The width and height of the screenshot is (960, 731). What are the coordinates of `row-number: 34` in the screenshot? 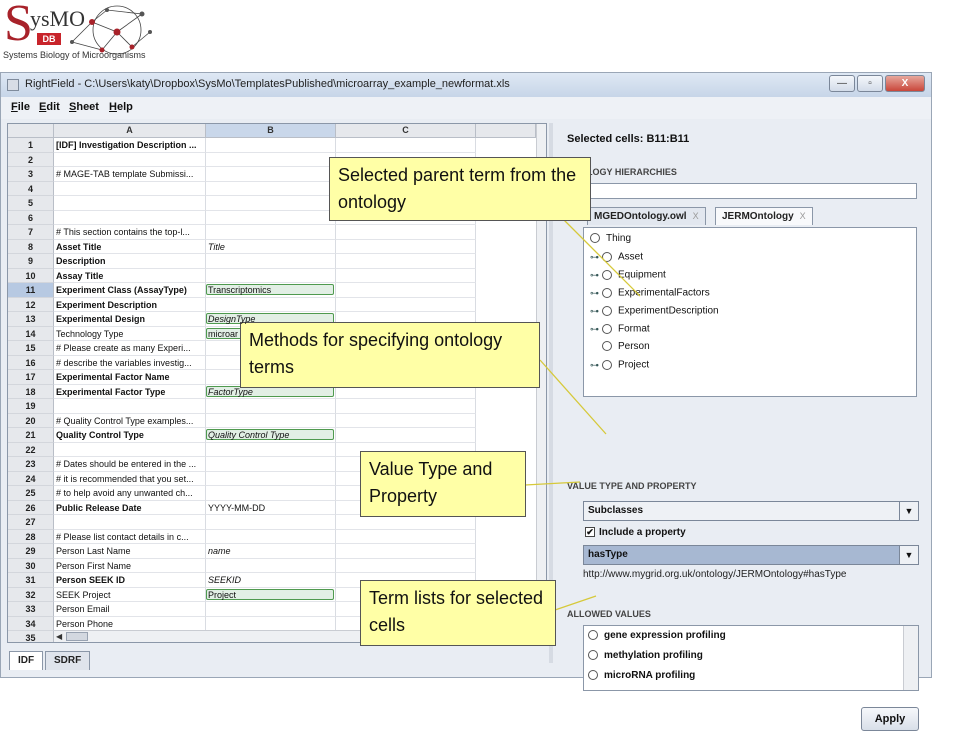 It's located at (31, 623).